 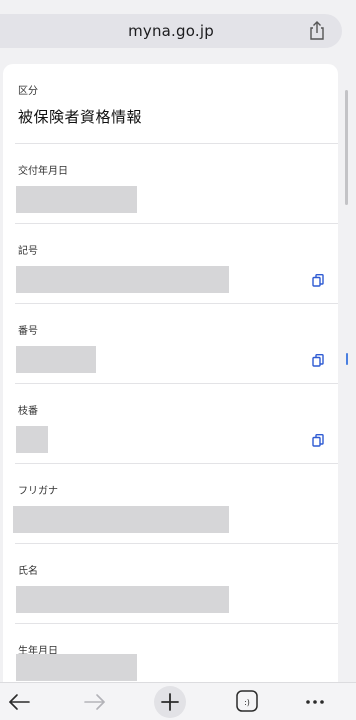 I want to click on field-label: 氏名, so click(x=28, y=571).